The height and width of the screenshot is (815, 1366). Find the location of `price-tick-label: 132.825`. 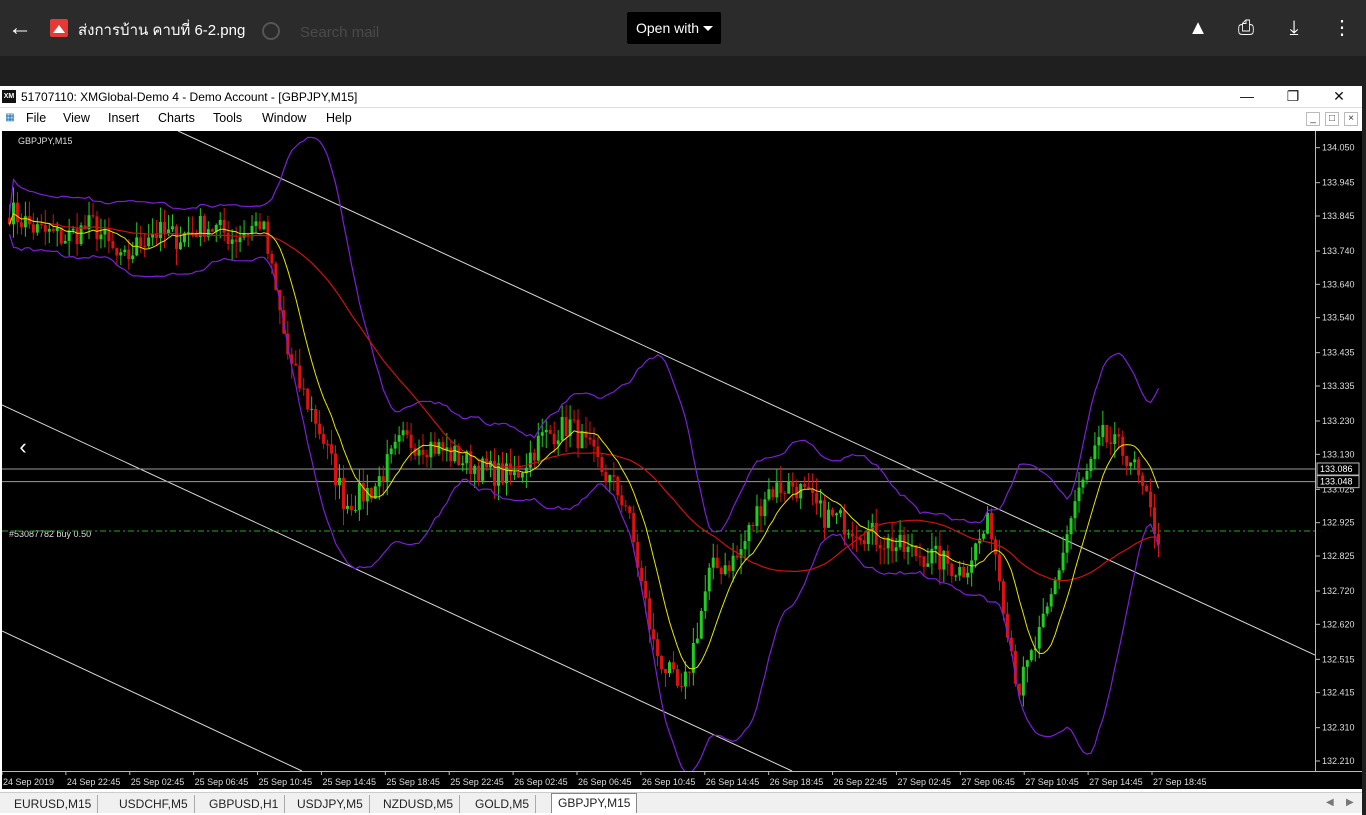

price-tick-label: 132.825 is located at coordinates (1338, 556).